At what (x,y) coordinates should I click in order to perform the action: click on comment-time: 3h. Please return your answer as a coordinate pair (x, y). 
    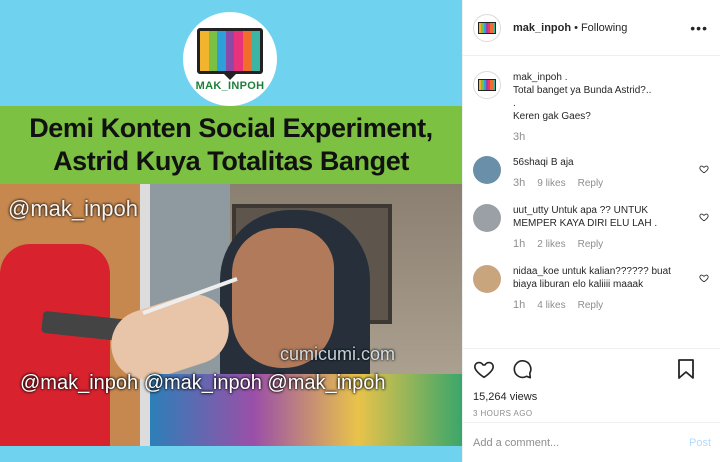
    Looking at the image, I should click on (519, 183).